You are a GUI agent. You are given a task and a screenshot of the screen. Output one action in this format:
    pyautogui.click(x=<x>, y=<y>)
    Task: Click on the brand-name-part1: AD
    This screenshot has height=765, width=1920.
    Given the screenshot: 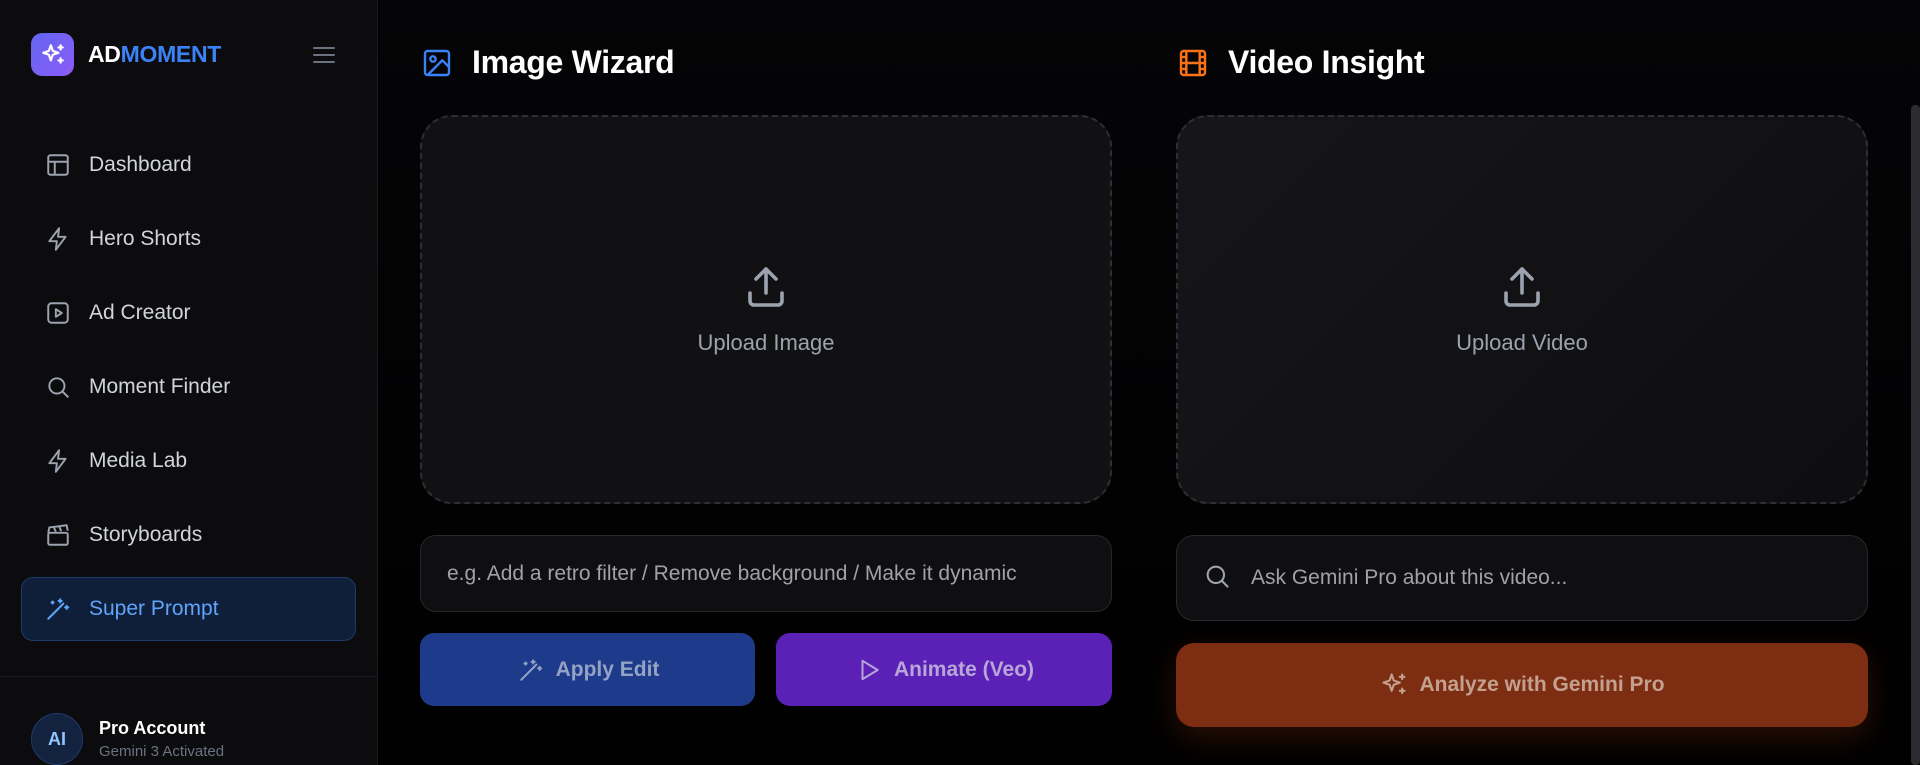 What is the action you would take?
    pyautogui.click(x=104, y=54)
    